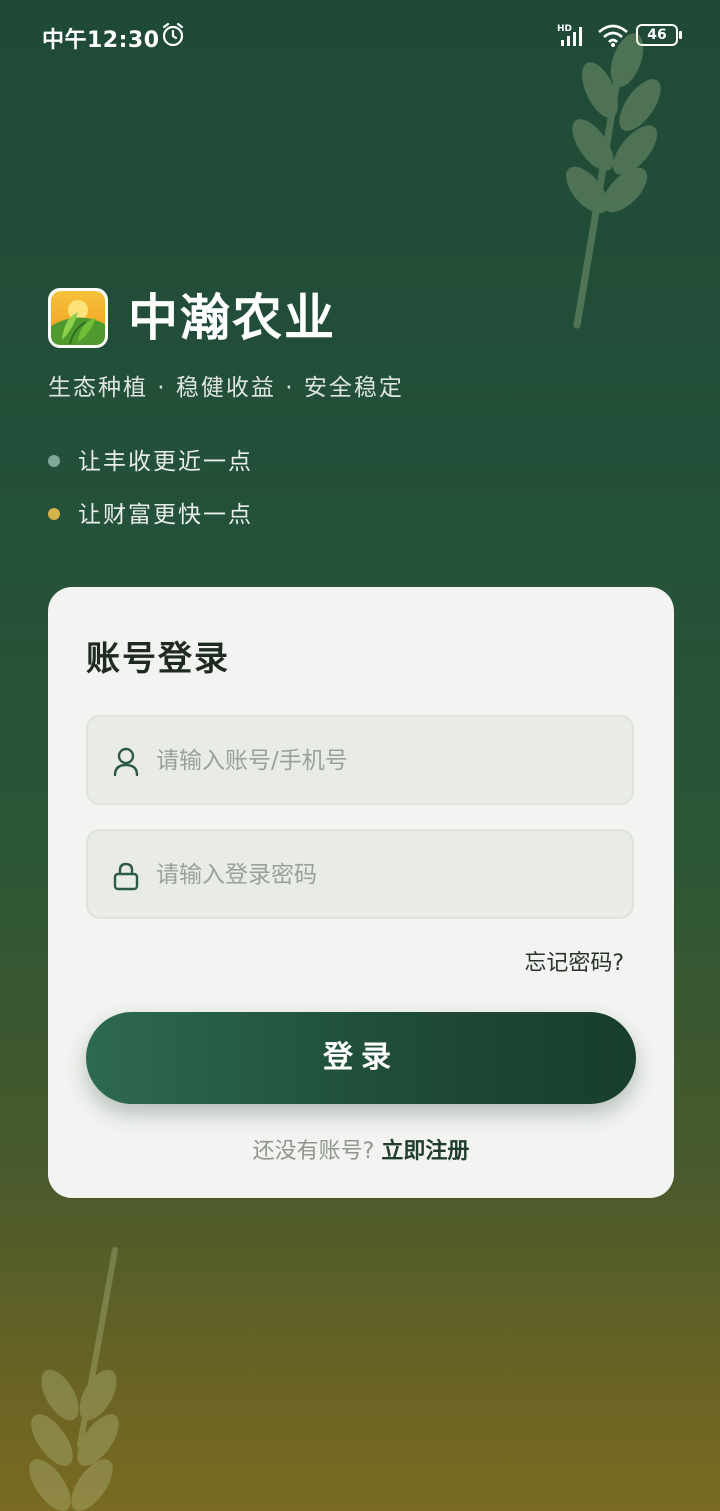 The width and height of the screenshot is (720, 1511). Describe the element at coordinates (78, 318) in the screenshot. I see `app-logo` at that location.